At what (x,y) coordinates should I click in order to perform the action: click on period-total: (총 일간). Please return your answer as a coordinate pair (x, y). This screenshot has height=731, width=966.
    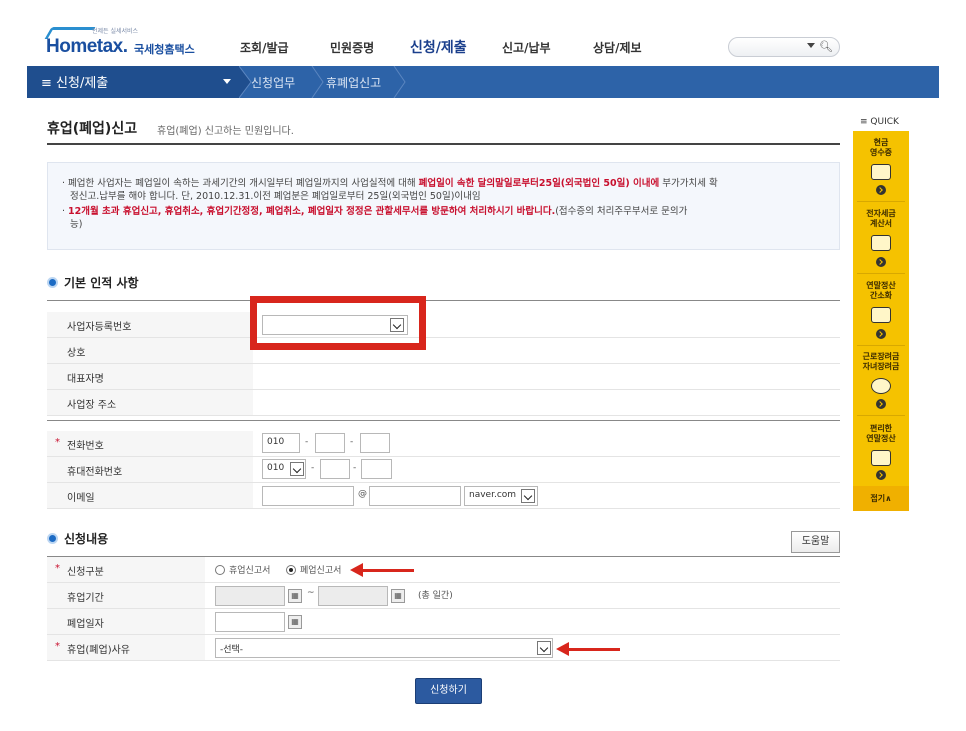
    Looking at the image, I should click on (435, 596).